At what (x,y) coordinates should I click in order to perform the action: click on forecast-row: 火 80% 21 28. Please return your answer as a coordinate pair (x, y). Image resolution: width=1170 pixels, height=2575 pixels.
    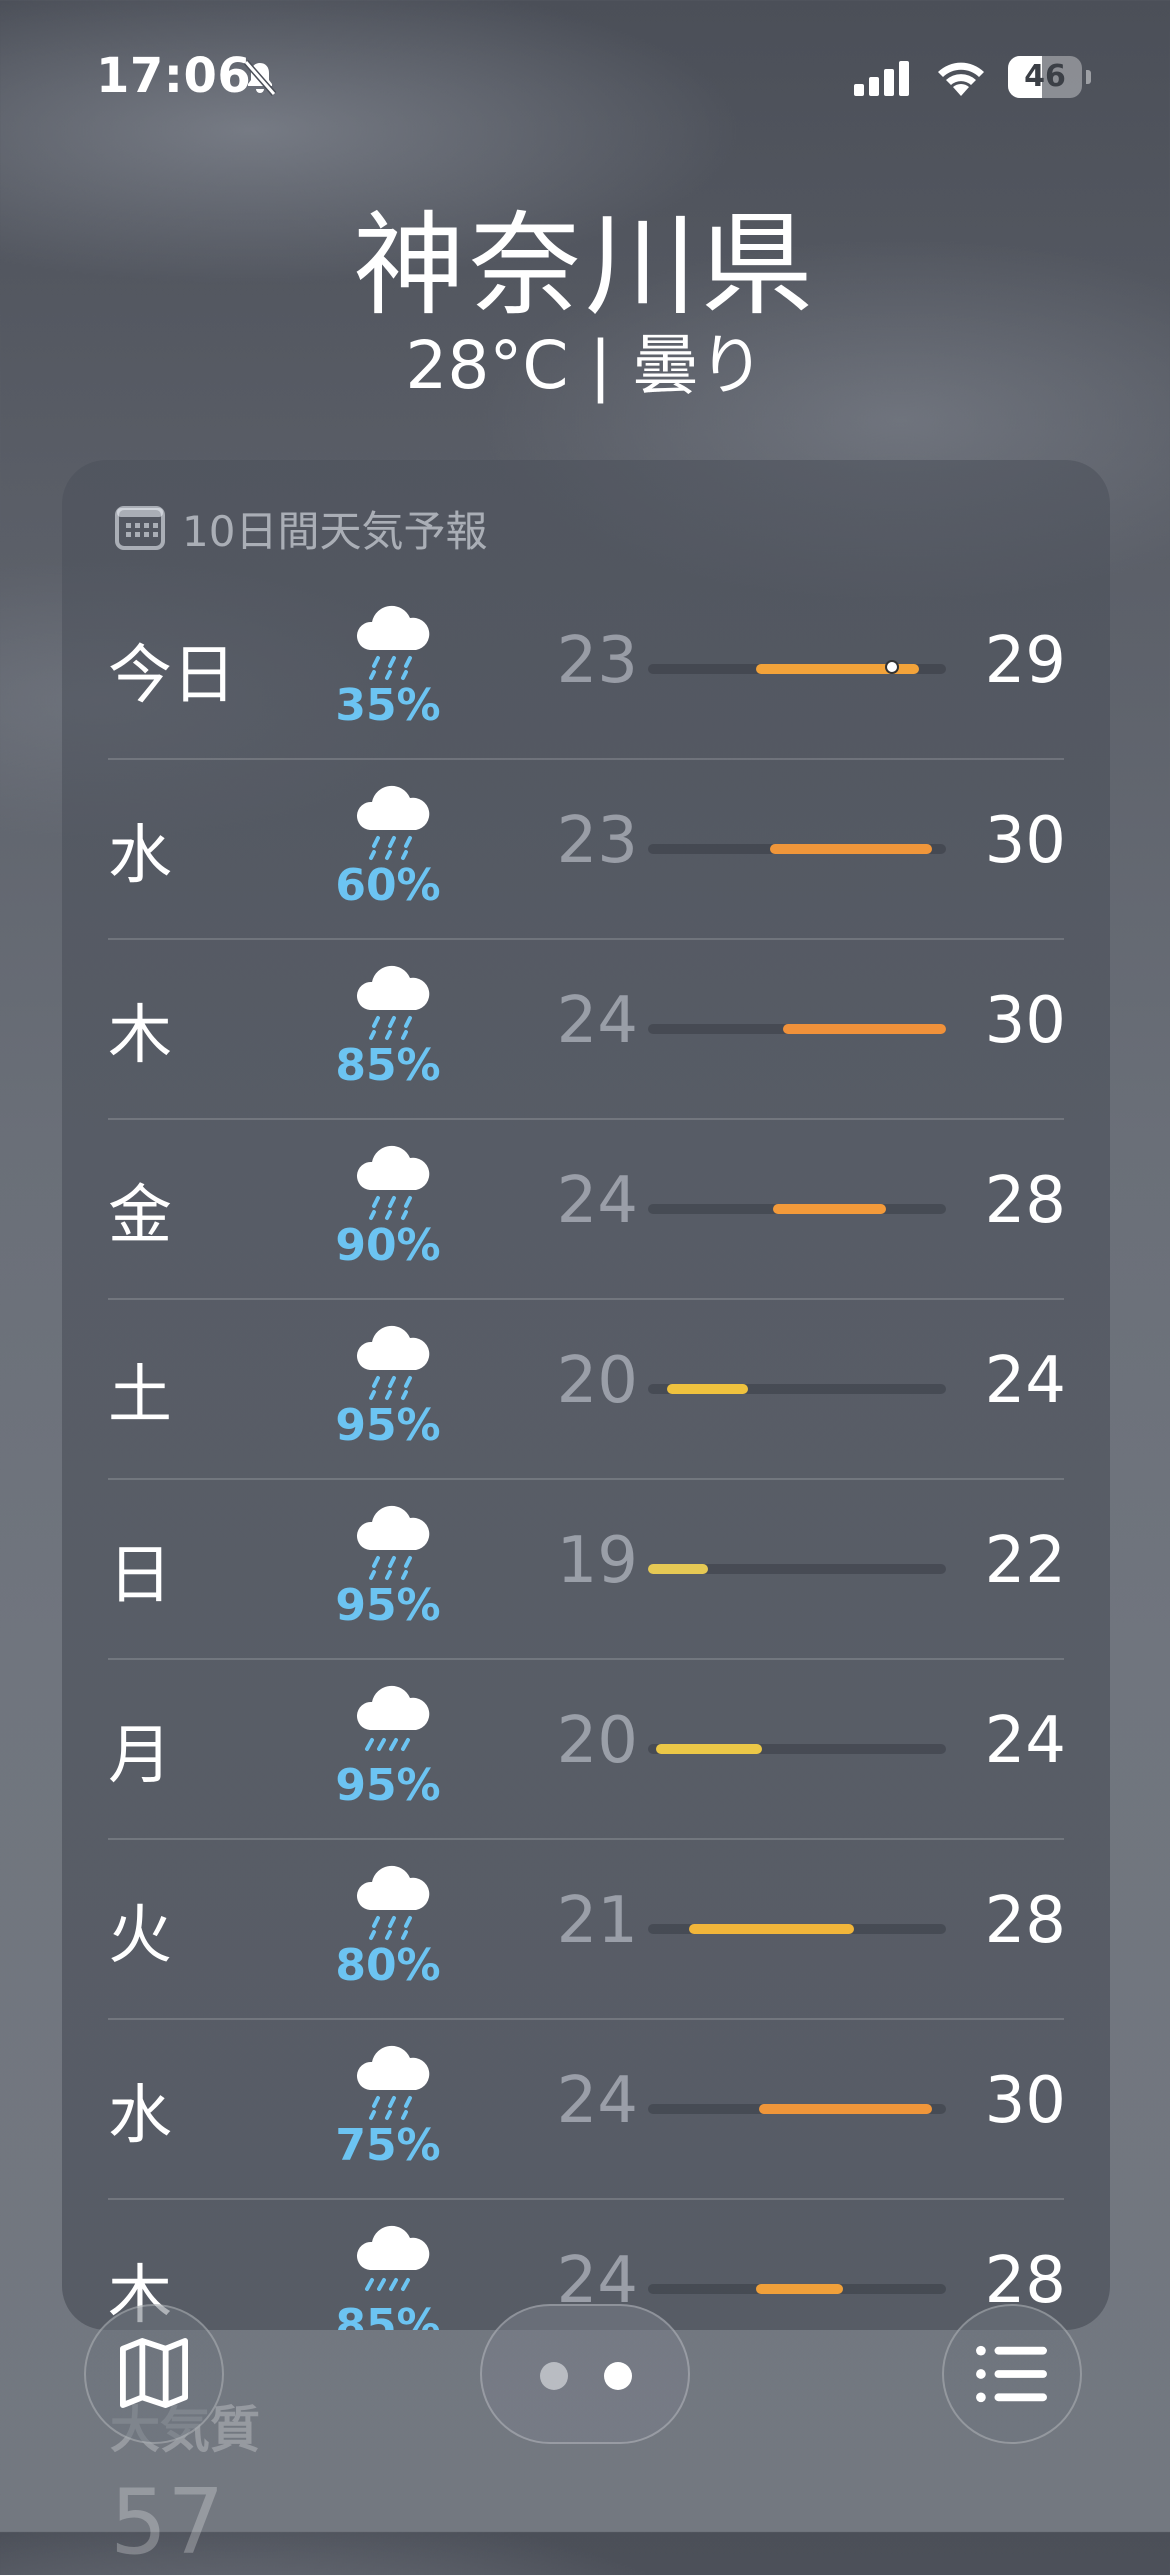
    Looking at the image, I should click on (587, 1928).